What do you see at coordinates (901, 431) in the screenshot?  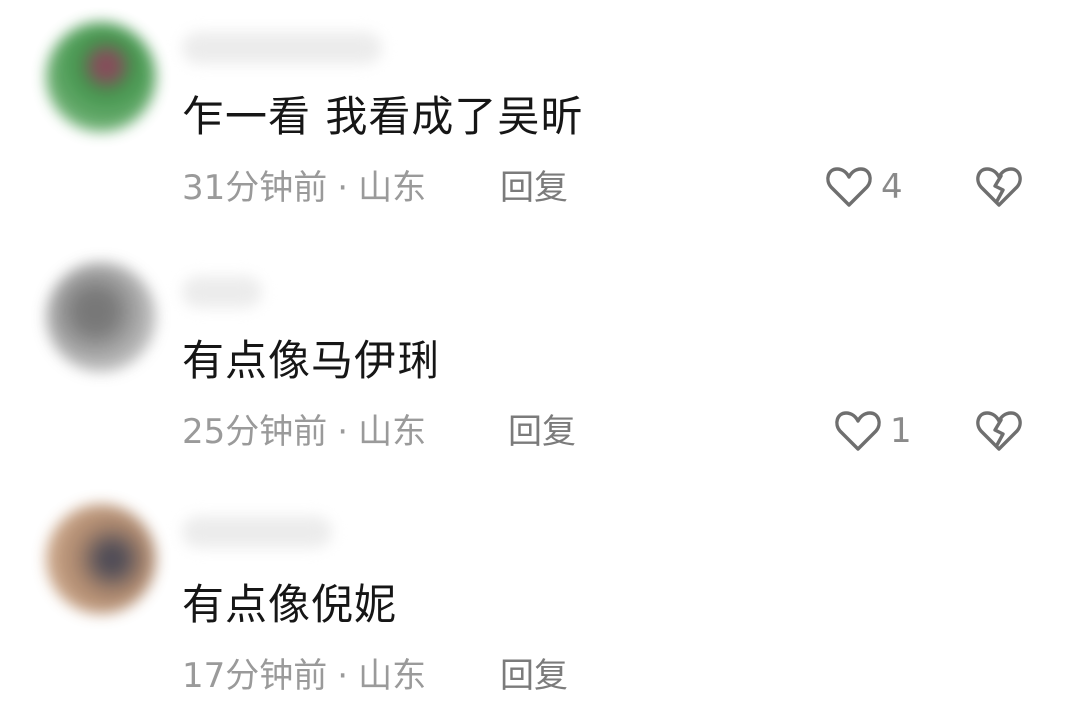 I see `like-count: 1` at bounding box center [901, 431].